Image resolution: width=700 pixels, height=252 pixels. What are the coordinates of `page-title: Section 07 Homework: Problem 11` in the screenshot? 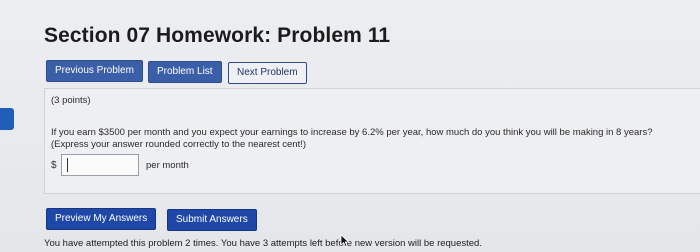 It's located at (217, 35).